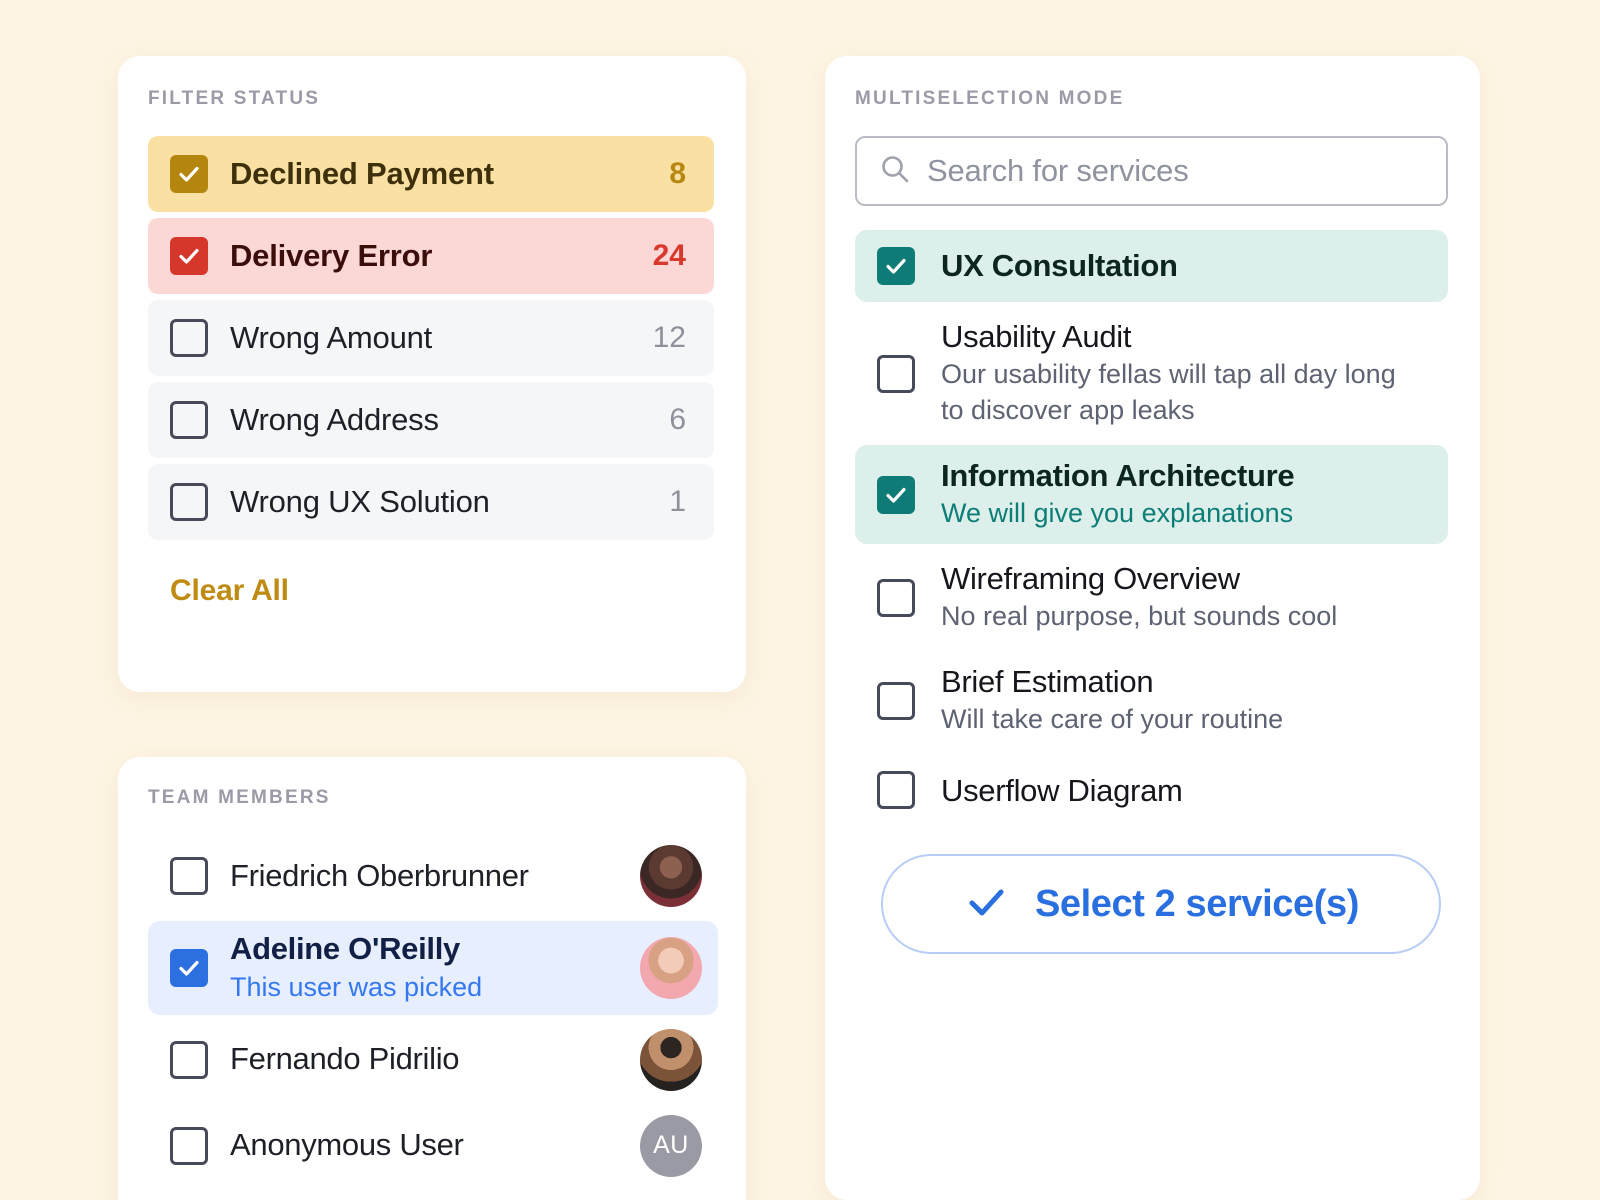 The width and height of the screenshot is (1600, 1200). I want to click on service-title: Userflow Diagram, so click(1062, 790).